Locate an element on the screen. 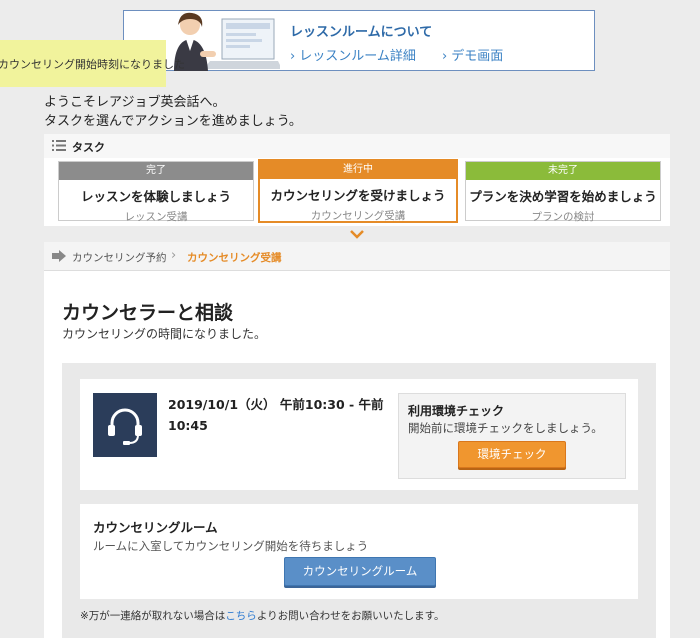 This screenshot has height=638, width=700. task-card-lesson: 完了 レッスンを体験しましょう レッスン受講 is located at coordinates (156, 192).